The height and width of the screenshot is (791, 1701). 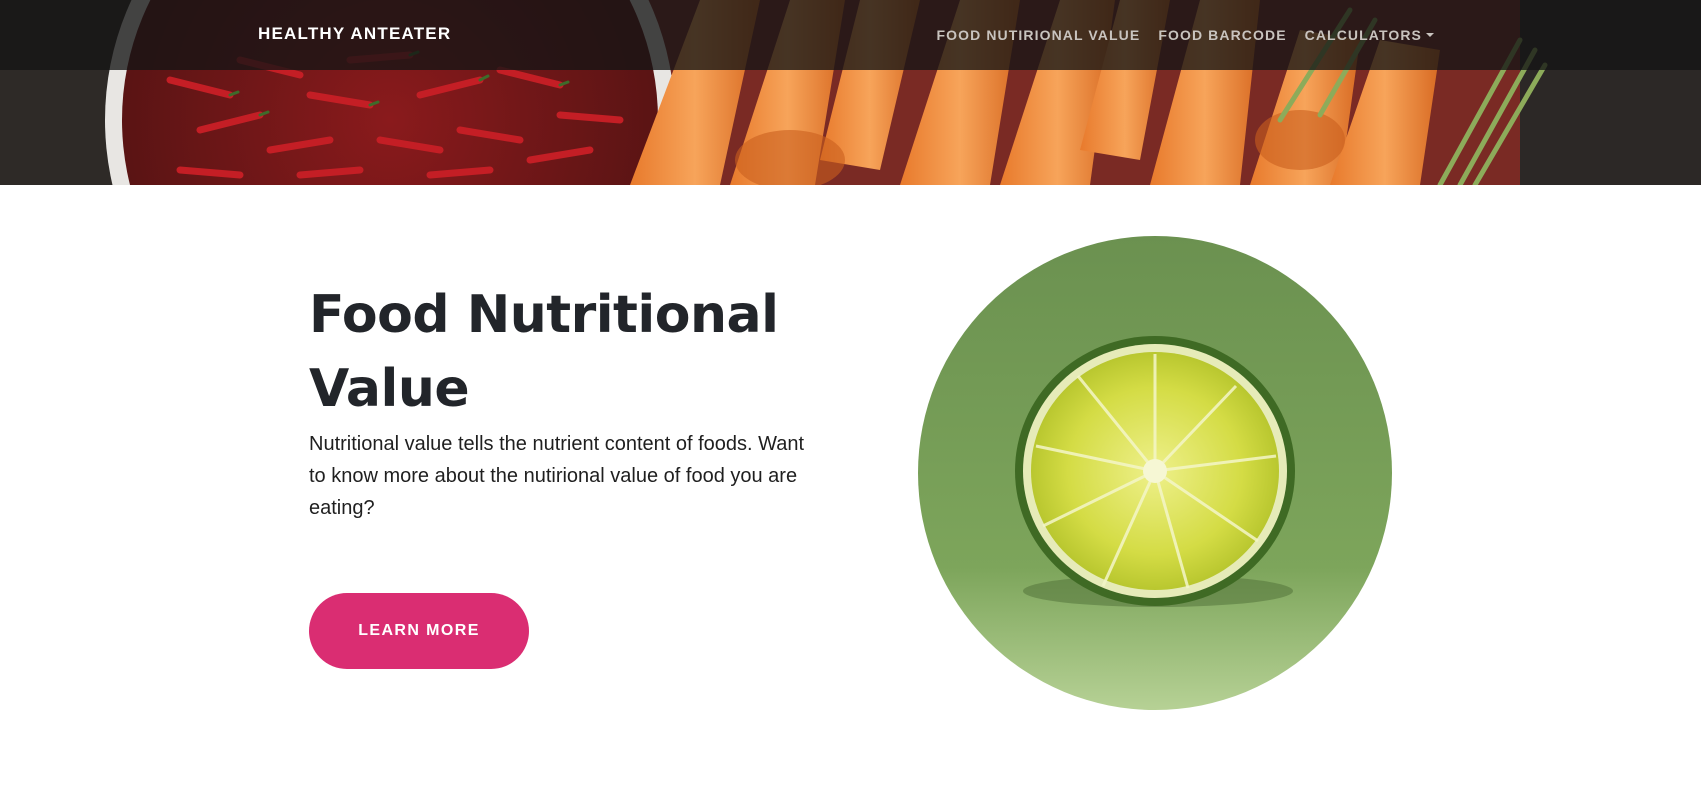 What do you see at coordinates (1430, 35) in the screenshot?
I see `chevron-down-icon` at bounding box center [1430, 35].